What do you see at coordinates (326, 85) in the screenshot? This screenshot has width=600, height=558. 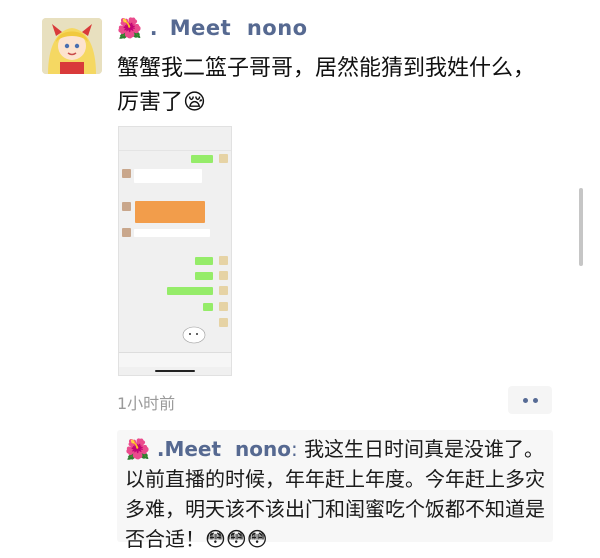 I see `post-text: 蟹蟹我二篮子哥哥，居然能猜到我姓什么，厉害了😪` at bounding box center [326, 85].